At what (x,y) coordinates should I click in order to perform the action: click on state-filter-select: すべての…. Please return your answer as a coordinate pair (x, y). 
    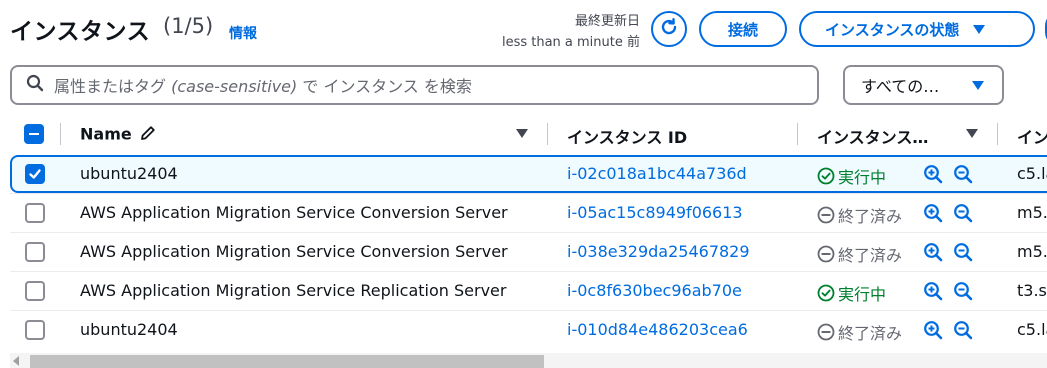
    Looking at the image, I should click on (923, 85).